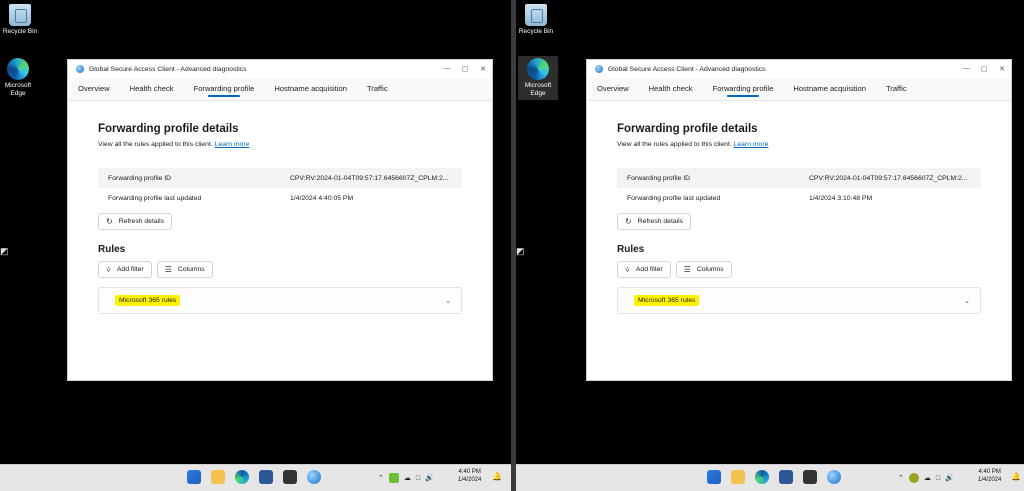 The width and height of the screenshot is (1024, 491). What do you see at coordinates (108, 269) in the screenshot?
I see `filter-icon: ⩒` at bounding box center [108, 269].